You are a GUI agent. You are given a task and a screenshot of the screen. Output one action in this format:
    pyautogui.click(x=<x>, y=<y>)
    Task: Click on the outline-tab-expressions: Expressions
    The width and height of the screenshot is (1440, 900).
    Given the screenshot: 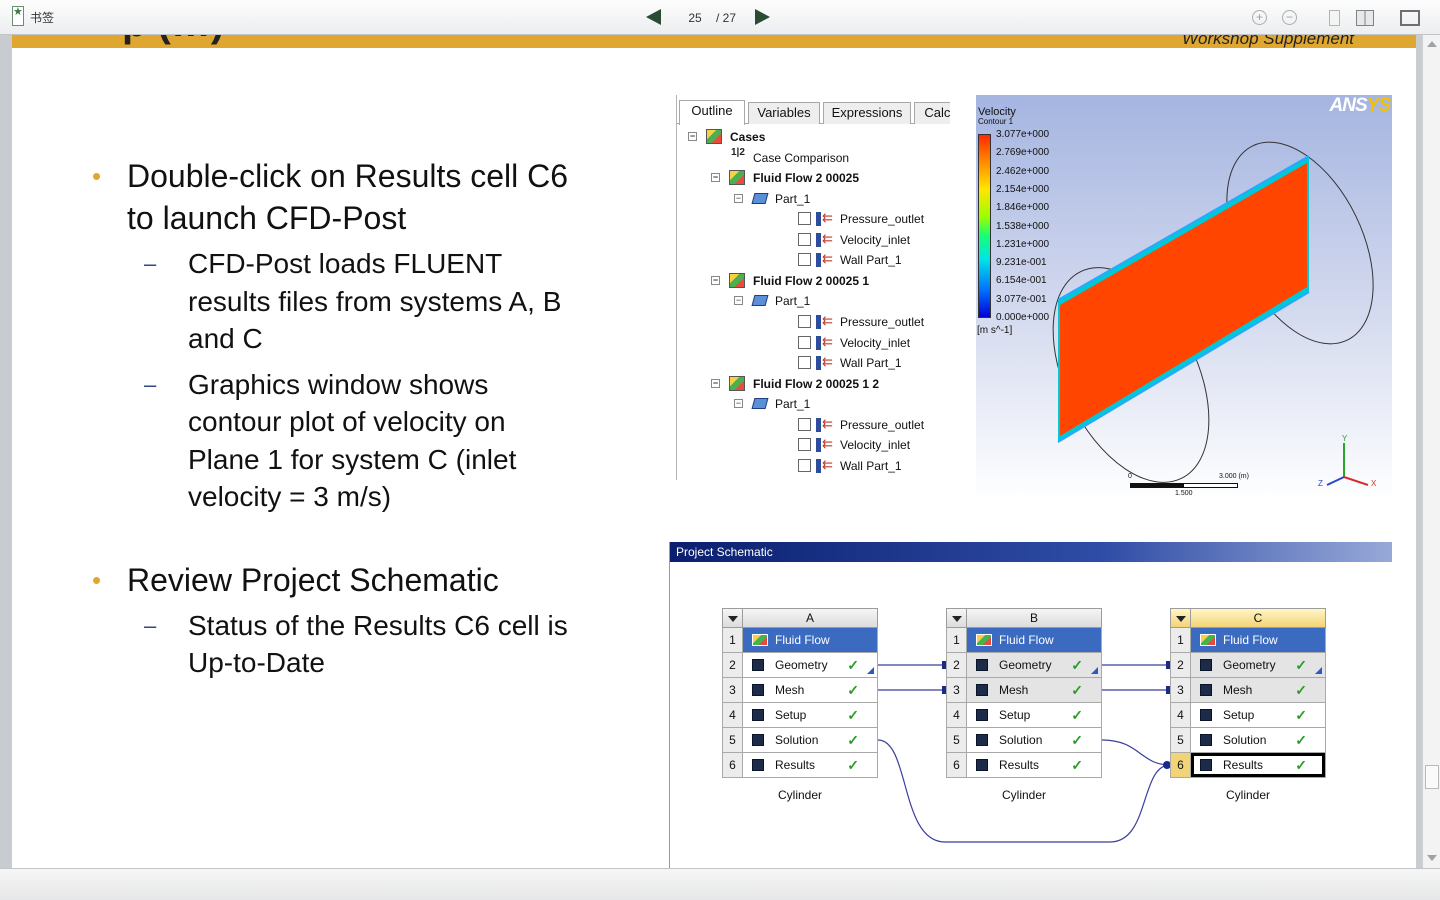 What is the action you would take?
    pyautogui.click(x=867, y=113)
    